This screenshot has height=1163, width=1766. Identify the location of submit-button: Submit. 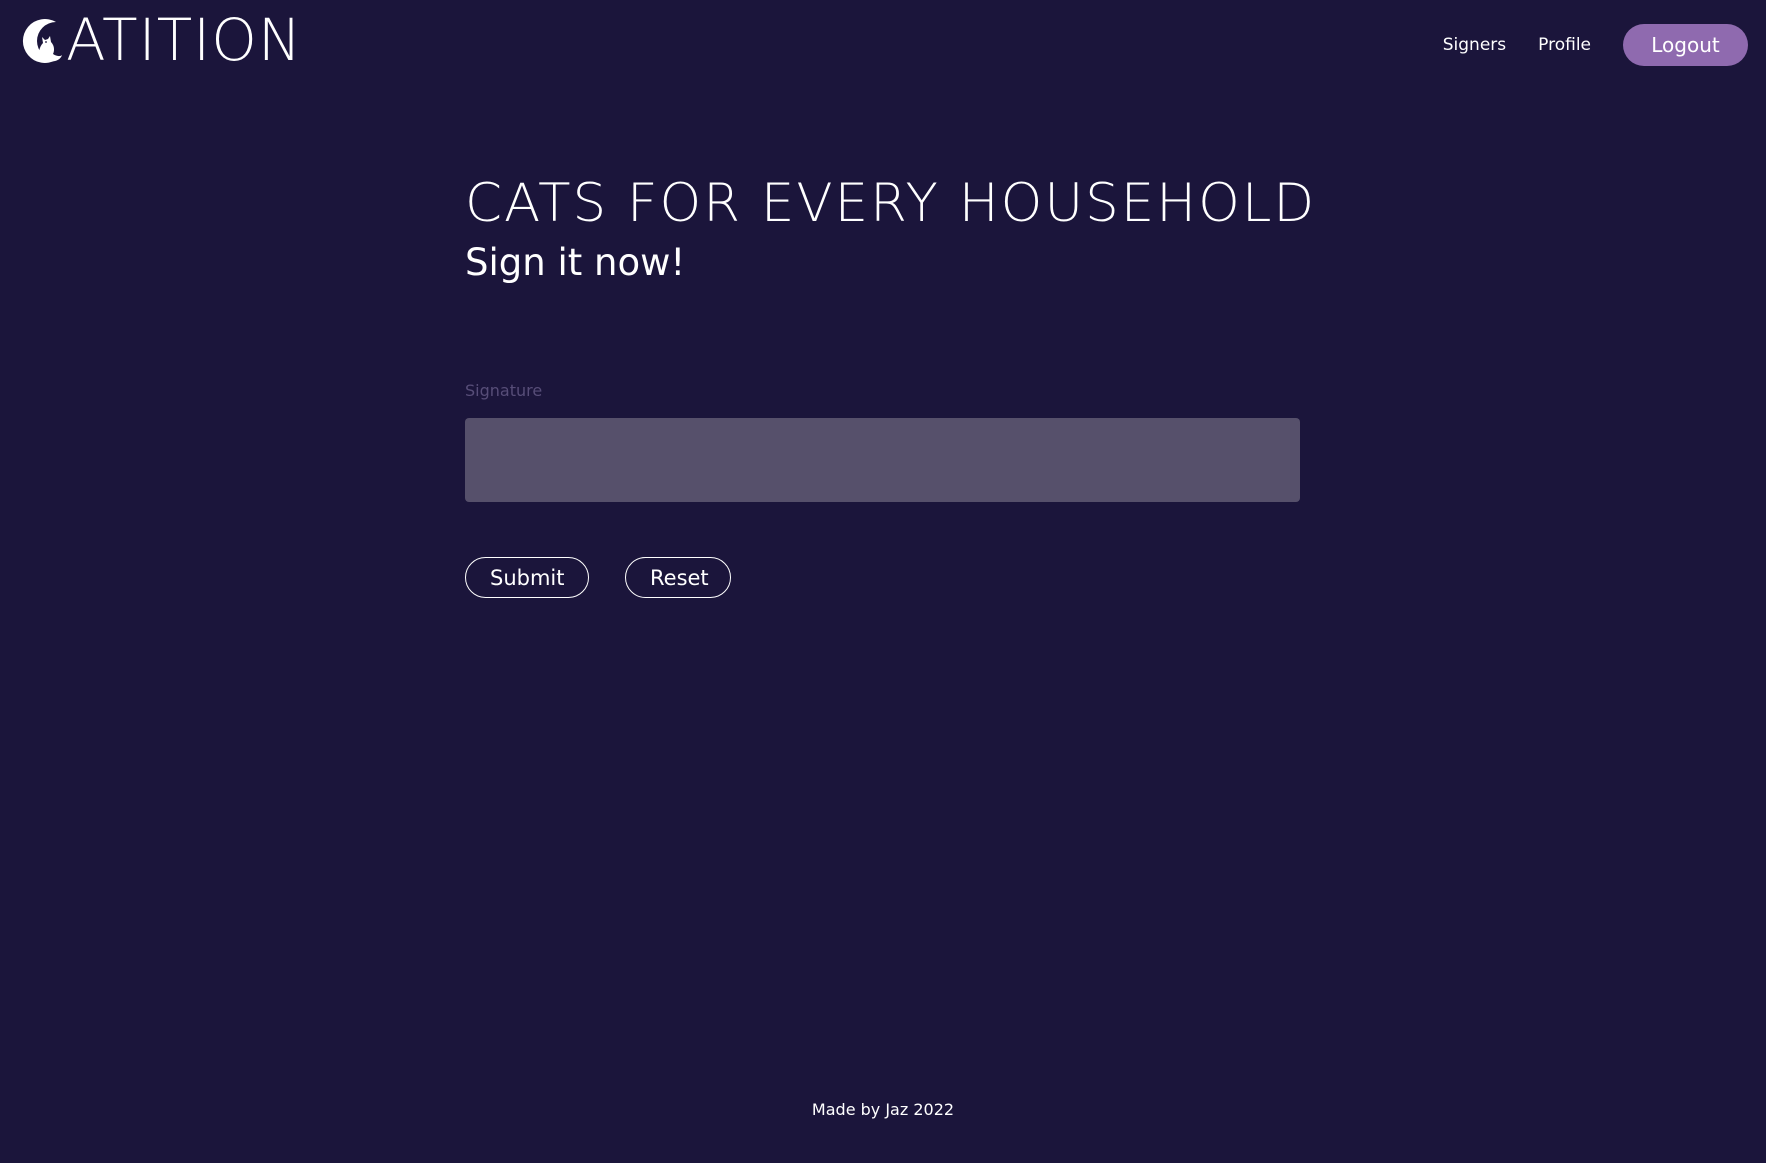
(527, 577).